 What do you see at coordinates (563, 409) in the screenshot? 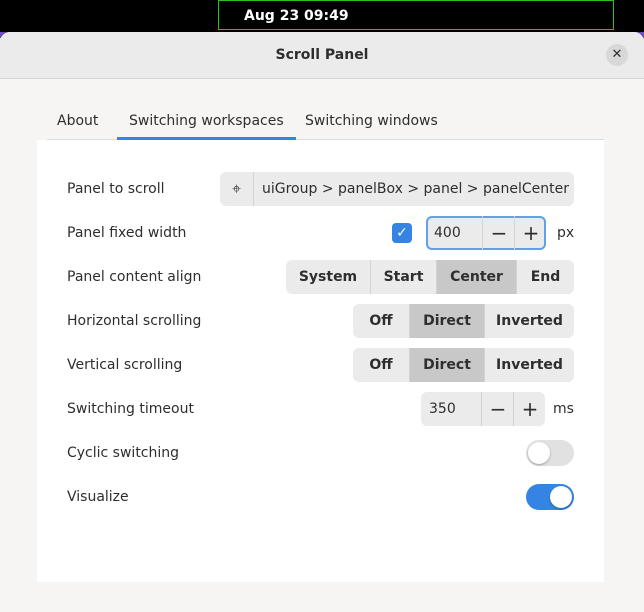
I see `switching-timeout-unit: ms` at bounding box center [563, 409].